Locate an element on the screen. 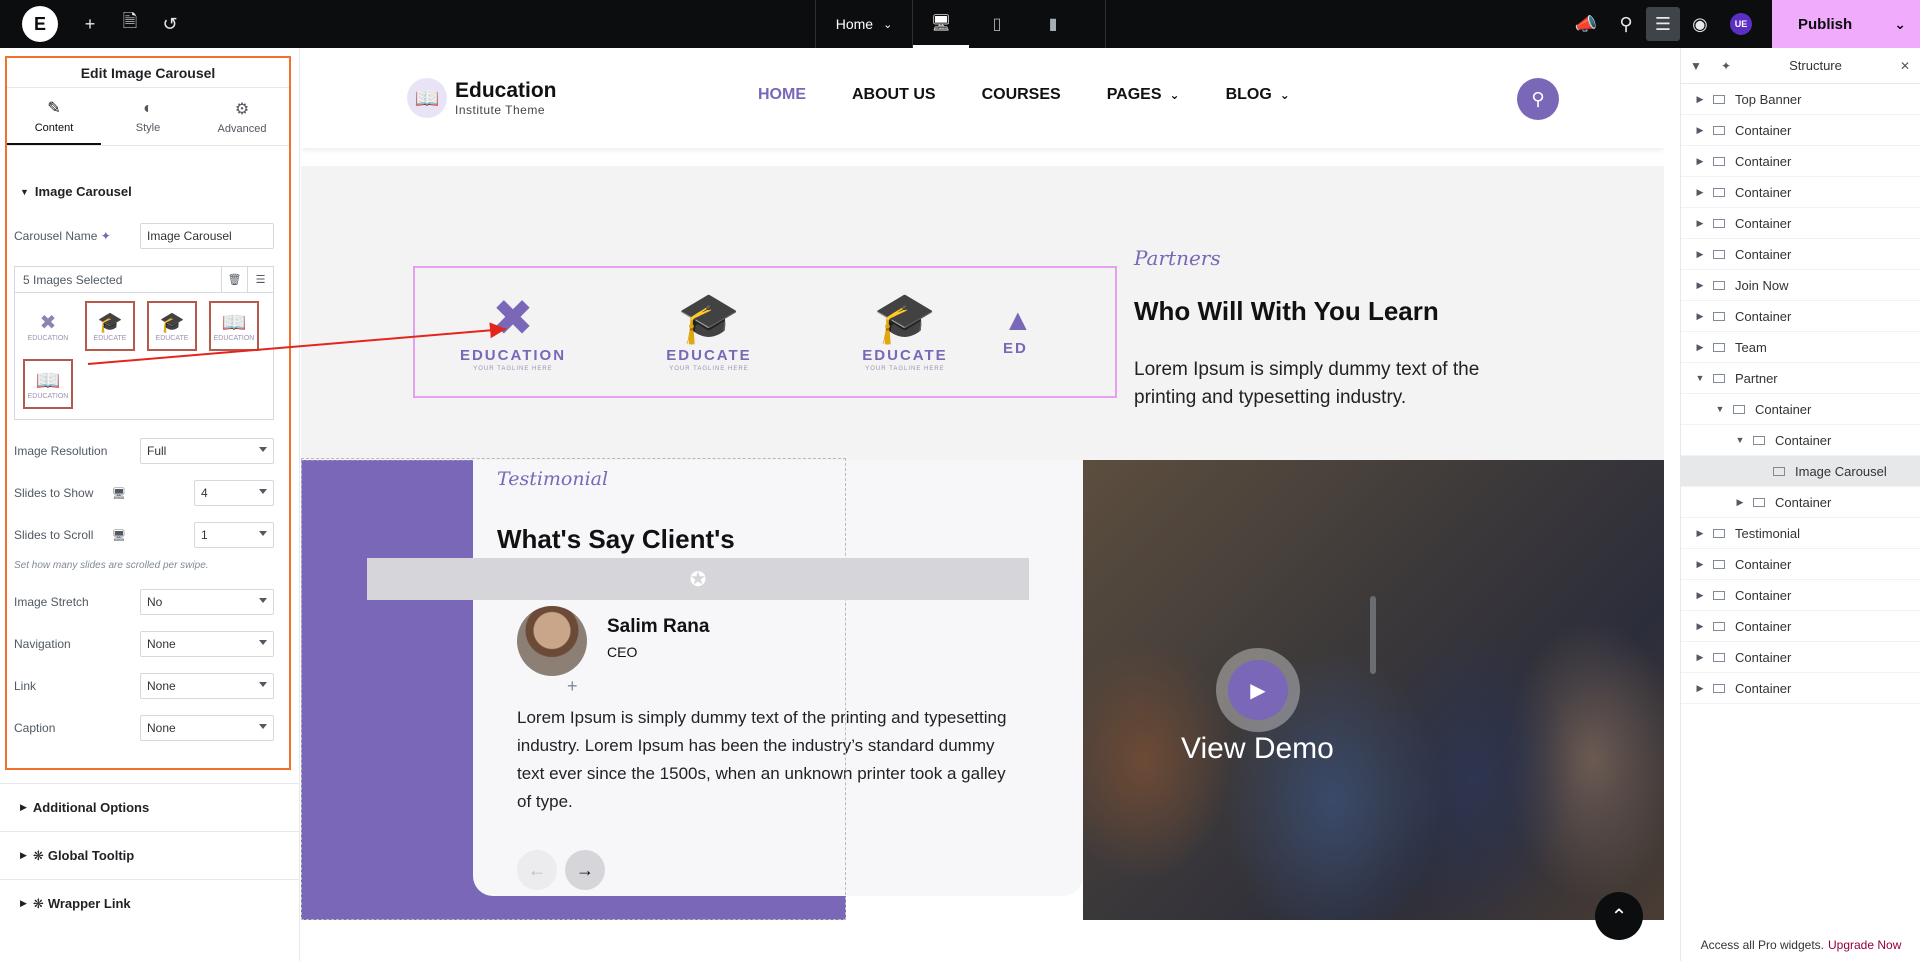  image-stretch-select: No is located at coordinates (207, 602).